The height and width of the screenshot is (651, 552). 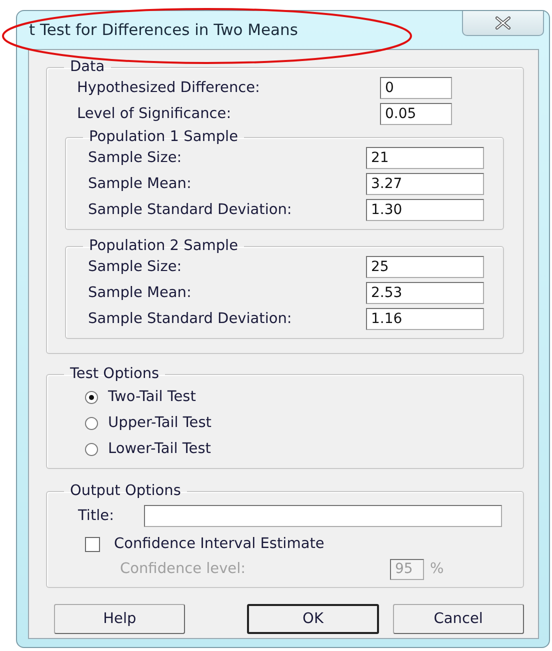 I want to click on close-button, so click(x=503, y=23).